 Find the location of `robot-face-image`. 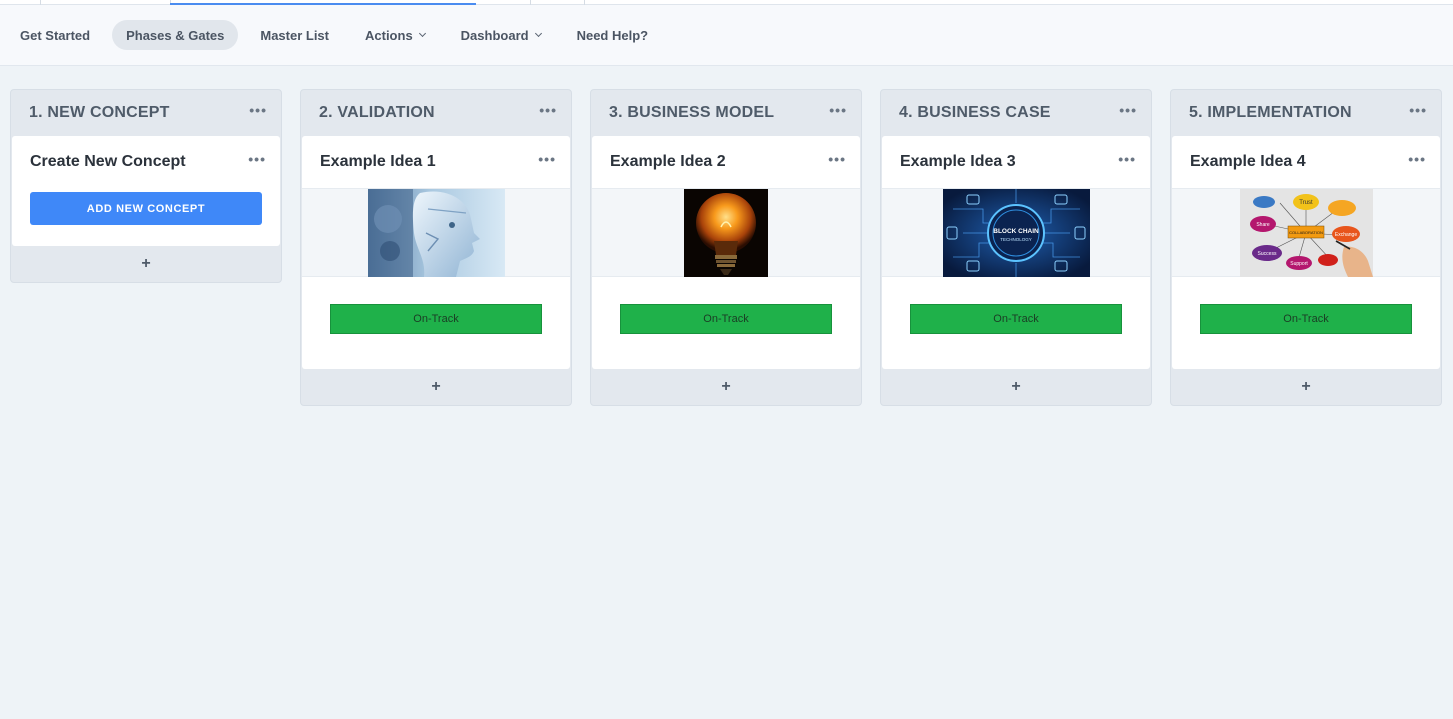

robot-face-image is located at coordinates (436, 233).